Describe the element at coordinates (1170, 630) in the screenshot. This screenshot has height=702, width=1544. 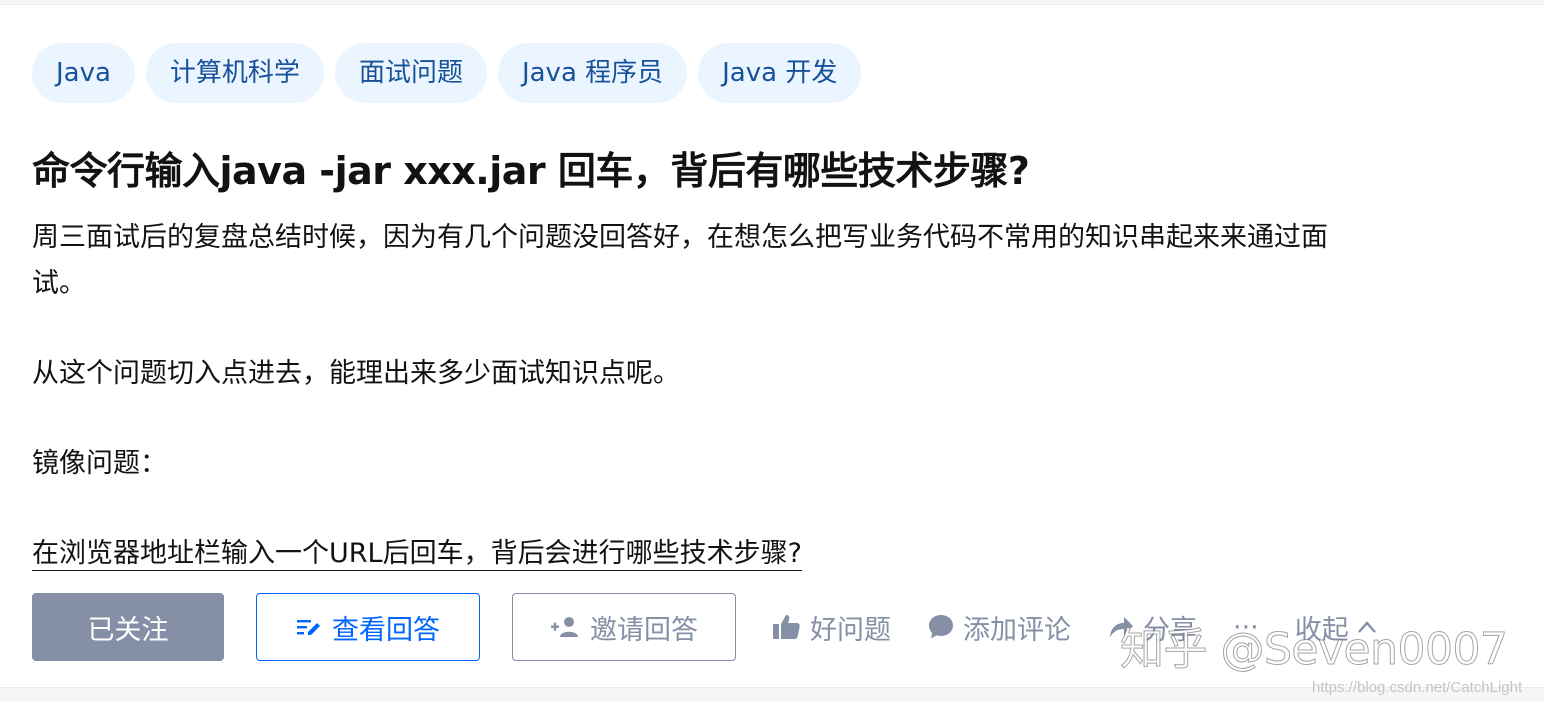
I see `share-label: 分享` at that location.